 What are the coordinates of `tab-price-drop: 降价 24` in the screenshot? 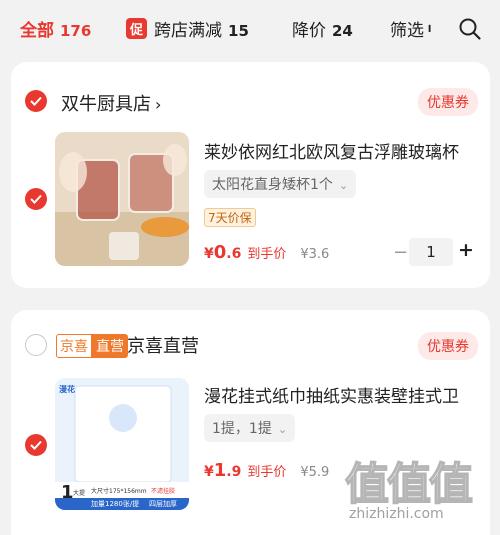 It's located at (322, 28).